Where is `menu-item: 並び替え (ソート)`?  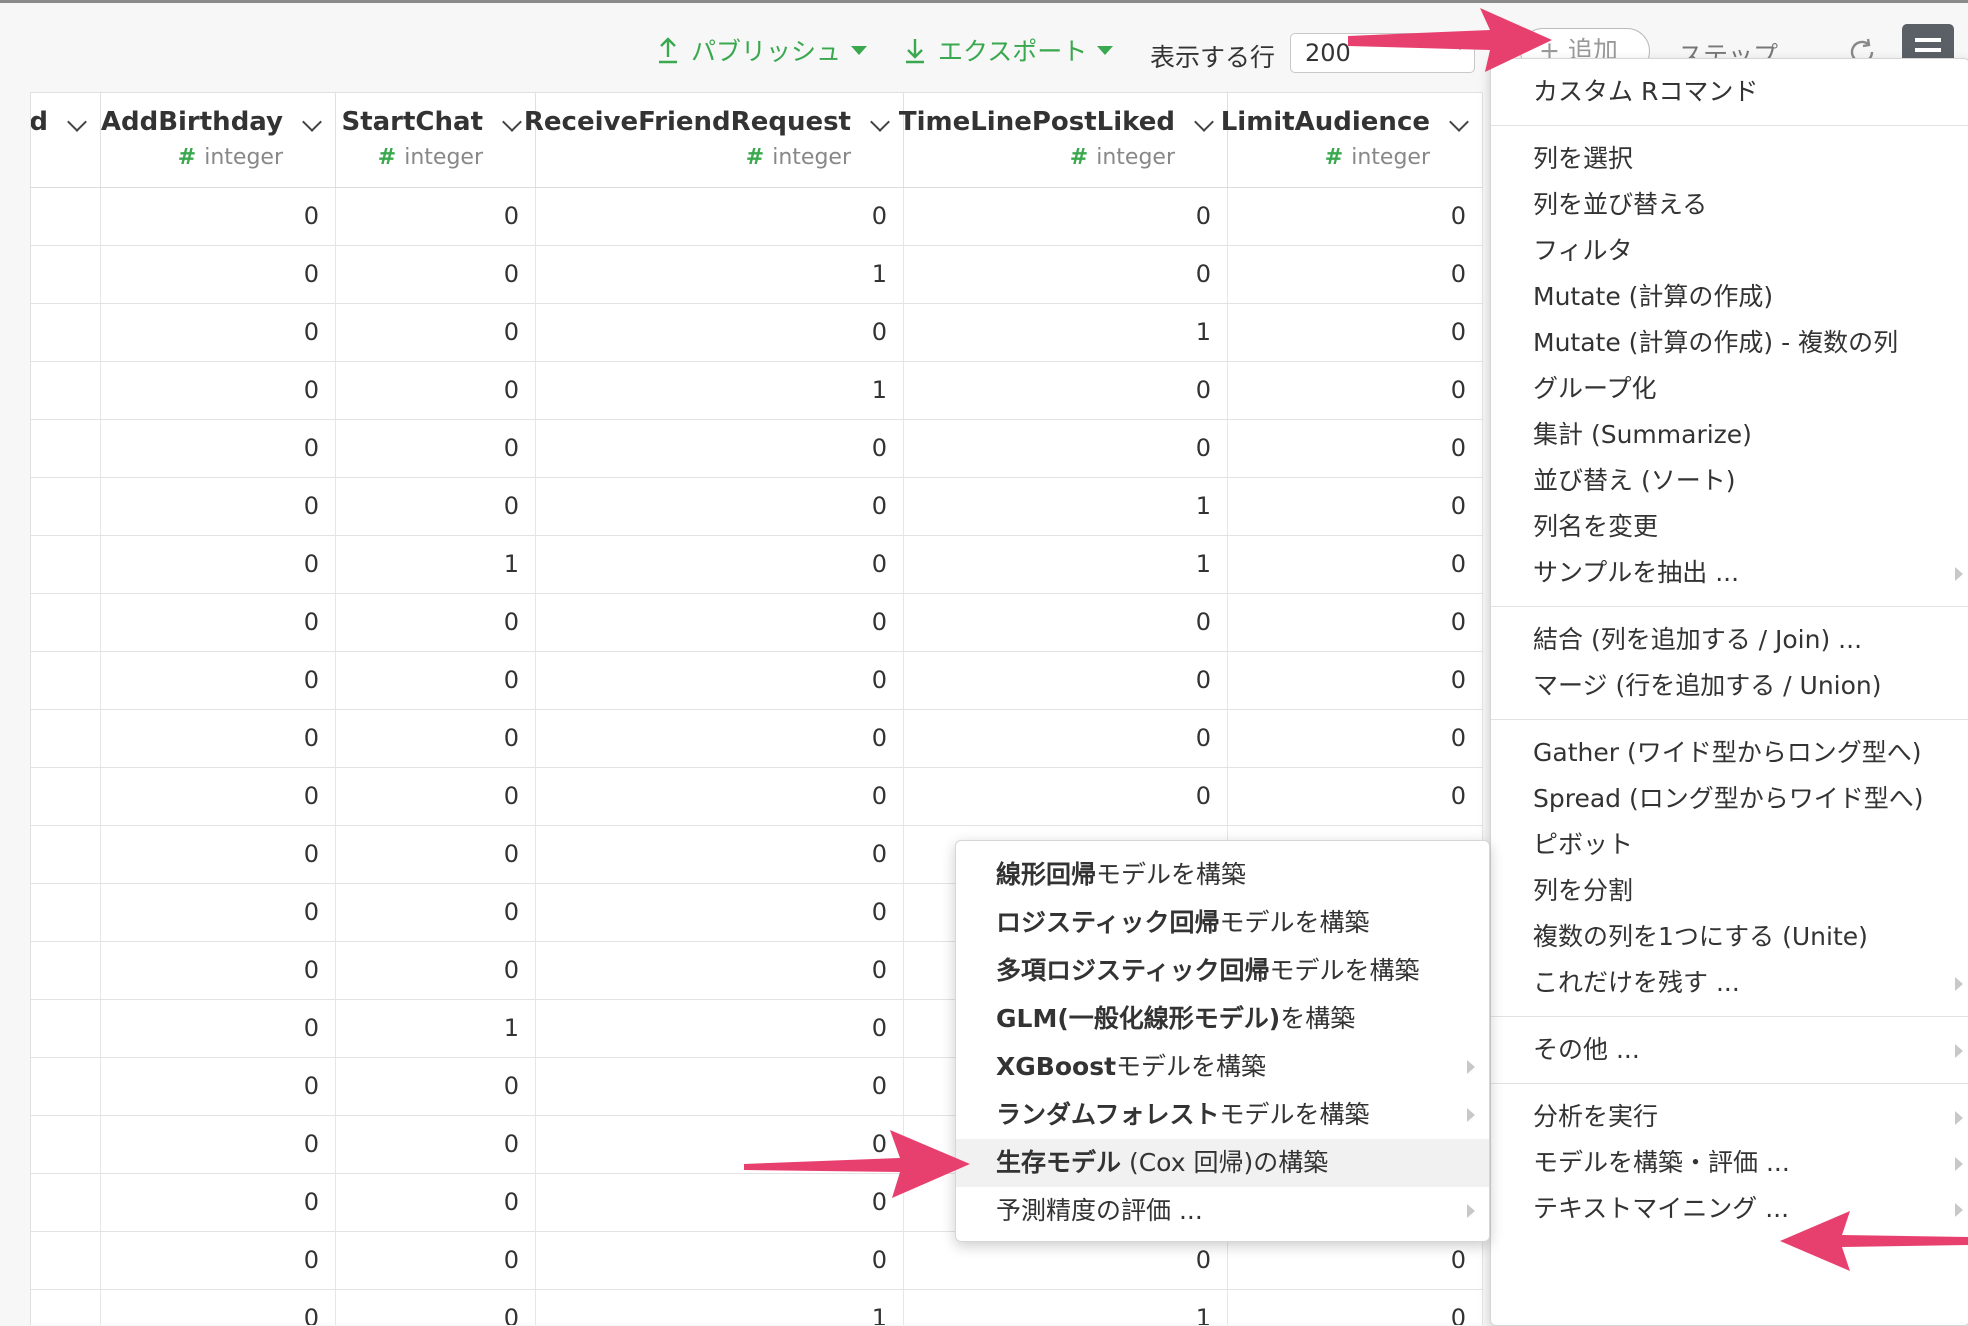
menu-item: 並び替え (ソート) is located at coordinates (1729, 481).